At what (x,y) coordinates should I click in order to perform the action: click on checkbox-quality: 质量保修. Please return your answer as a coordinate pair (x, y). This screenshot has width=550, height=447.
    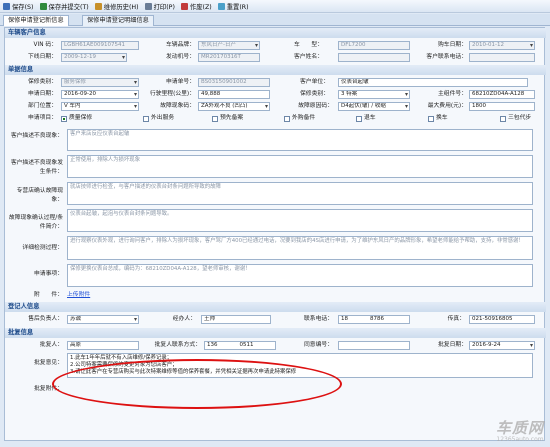
    Looking at the image, I should click on (76, 118).